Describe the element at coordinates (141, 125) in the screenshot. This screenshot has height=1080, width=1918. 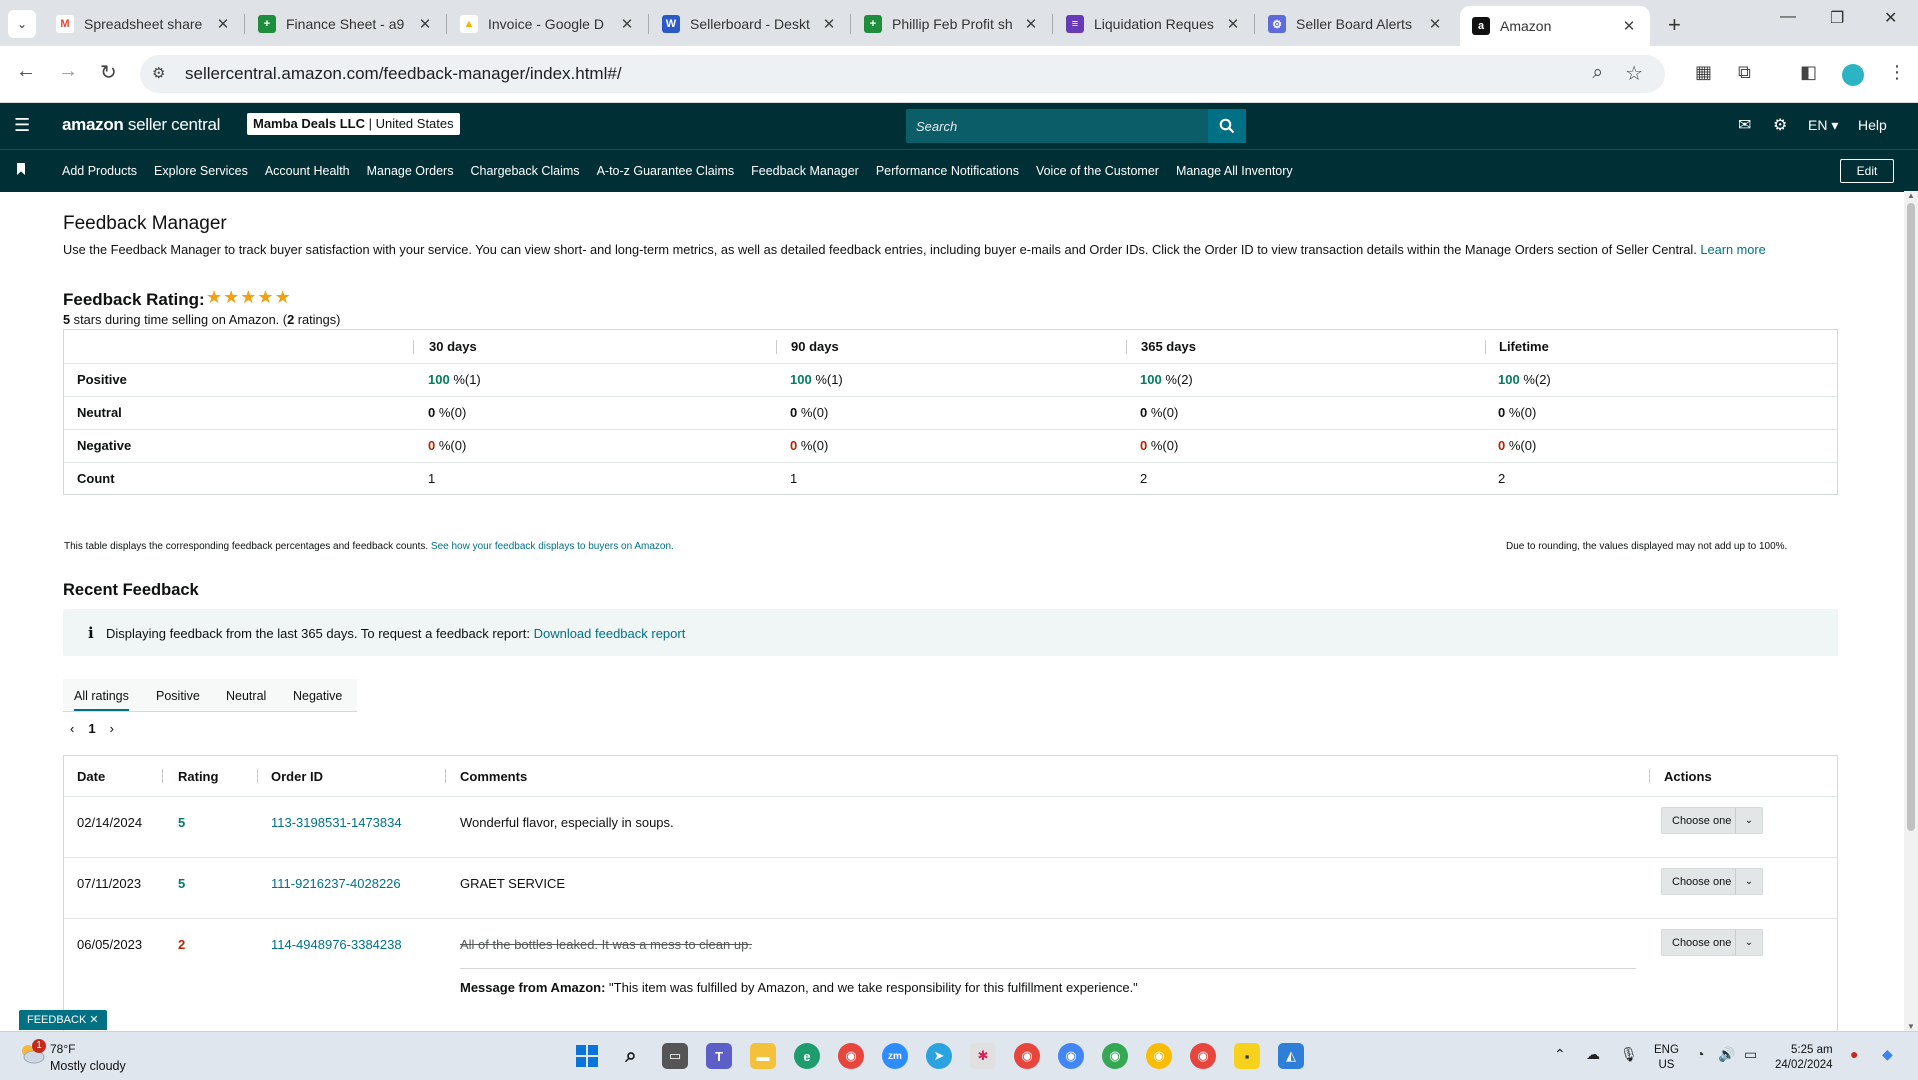
I see `amazon-seller-central-logo: amazon seller central` at that location.